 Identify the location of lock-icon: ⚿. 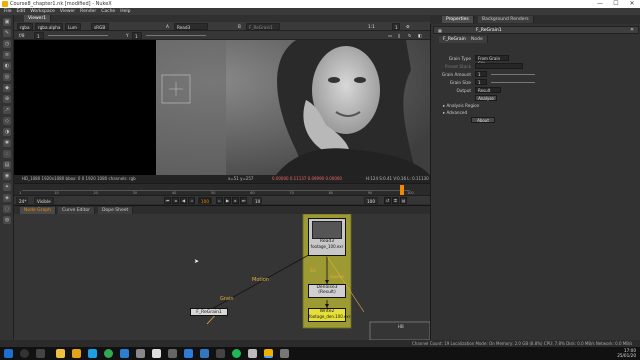
(395, 200).